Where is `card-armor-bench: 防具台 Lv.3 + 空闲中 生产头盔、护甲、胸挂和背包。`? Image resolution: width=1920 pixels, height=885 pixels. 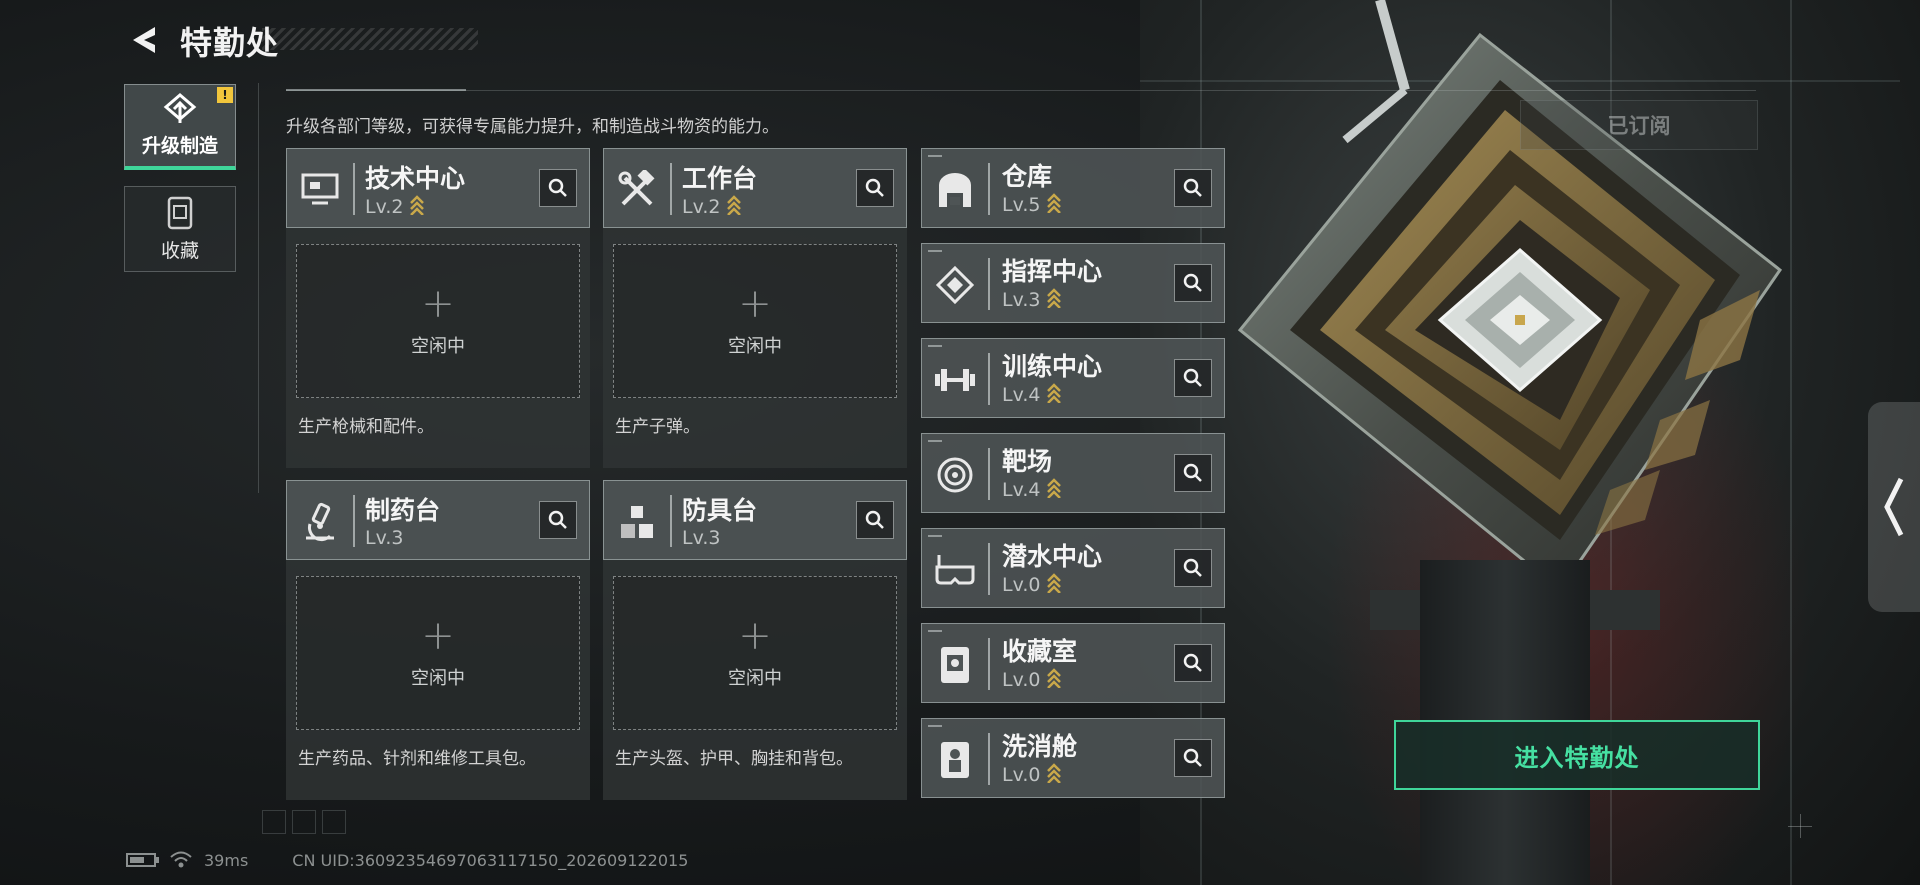 card-armor-bench: 防具台 Lv.3 + 空闲中 生产头盔、护甲、胸挂和背包。 is located at coordinates (755, 640).